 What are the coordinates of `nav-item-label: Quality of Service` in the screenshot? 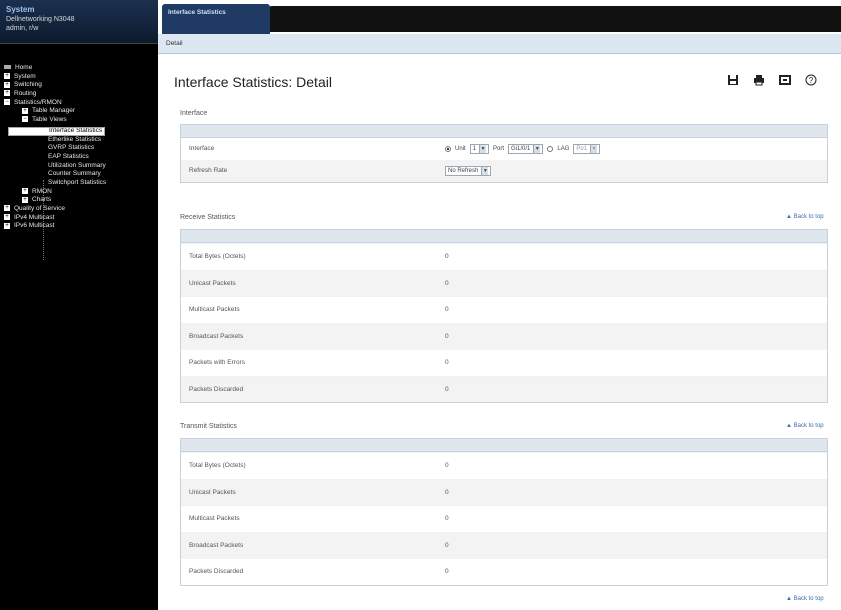 It's located at (39, 208).